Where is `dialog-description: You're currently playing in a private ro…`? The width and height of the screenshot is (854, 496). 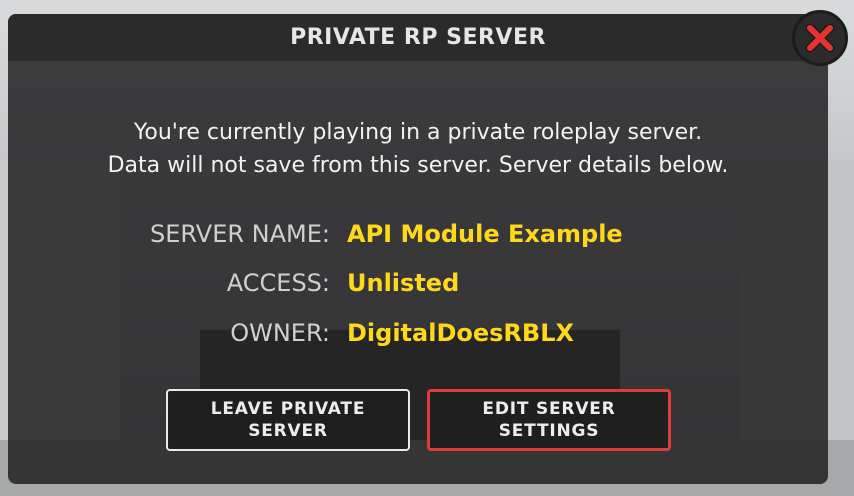 dialog-description: You're currently playing in a private ro… is located at coordinates (418, 149).